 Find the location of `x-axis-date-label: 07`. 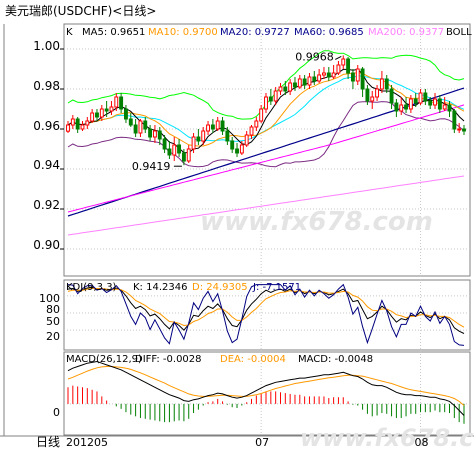

x-axis-date-label: 07 is located at coordinates (262, 442).